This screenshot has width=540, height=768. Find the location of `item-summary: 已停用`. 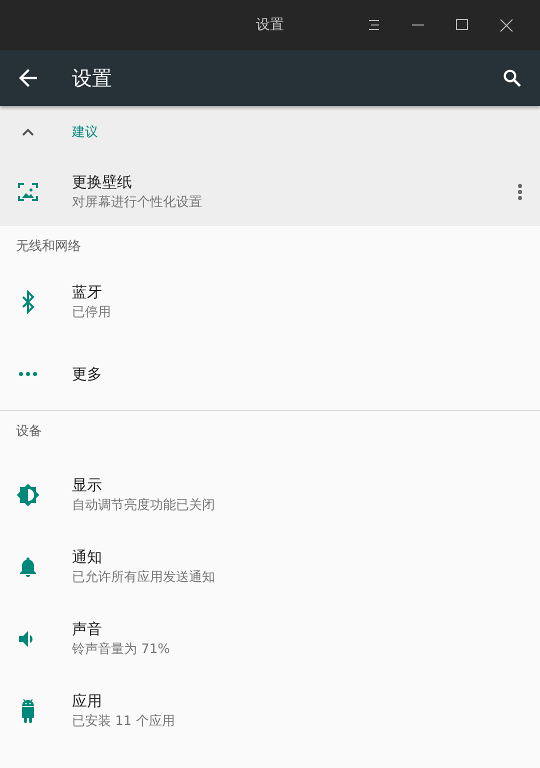

item-summary: 已停用 is located at coordinates (92, 313).